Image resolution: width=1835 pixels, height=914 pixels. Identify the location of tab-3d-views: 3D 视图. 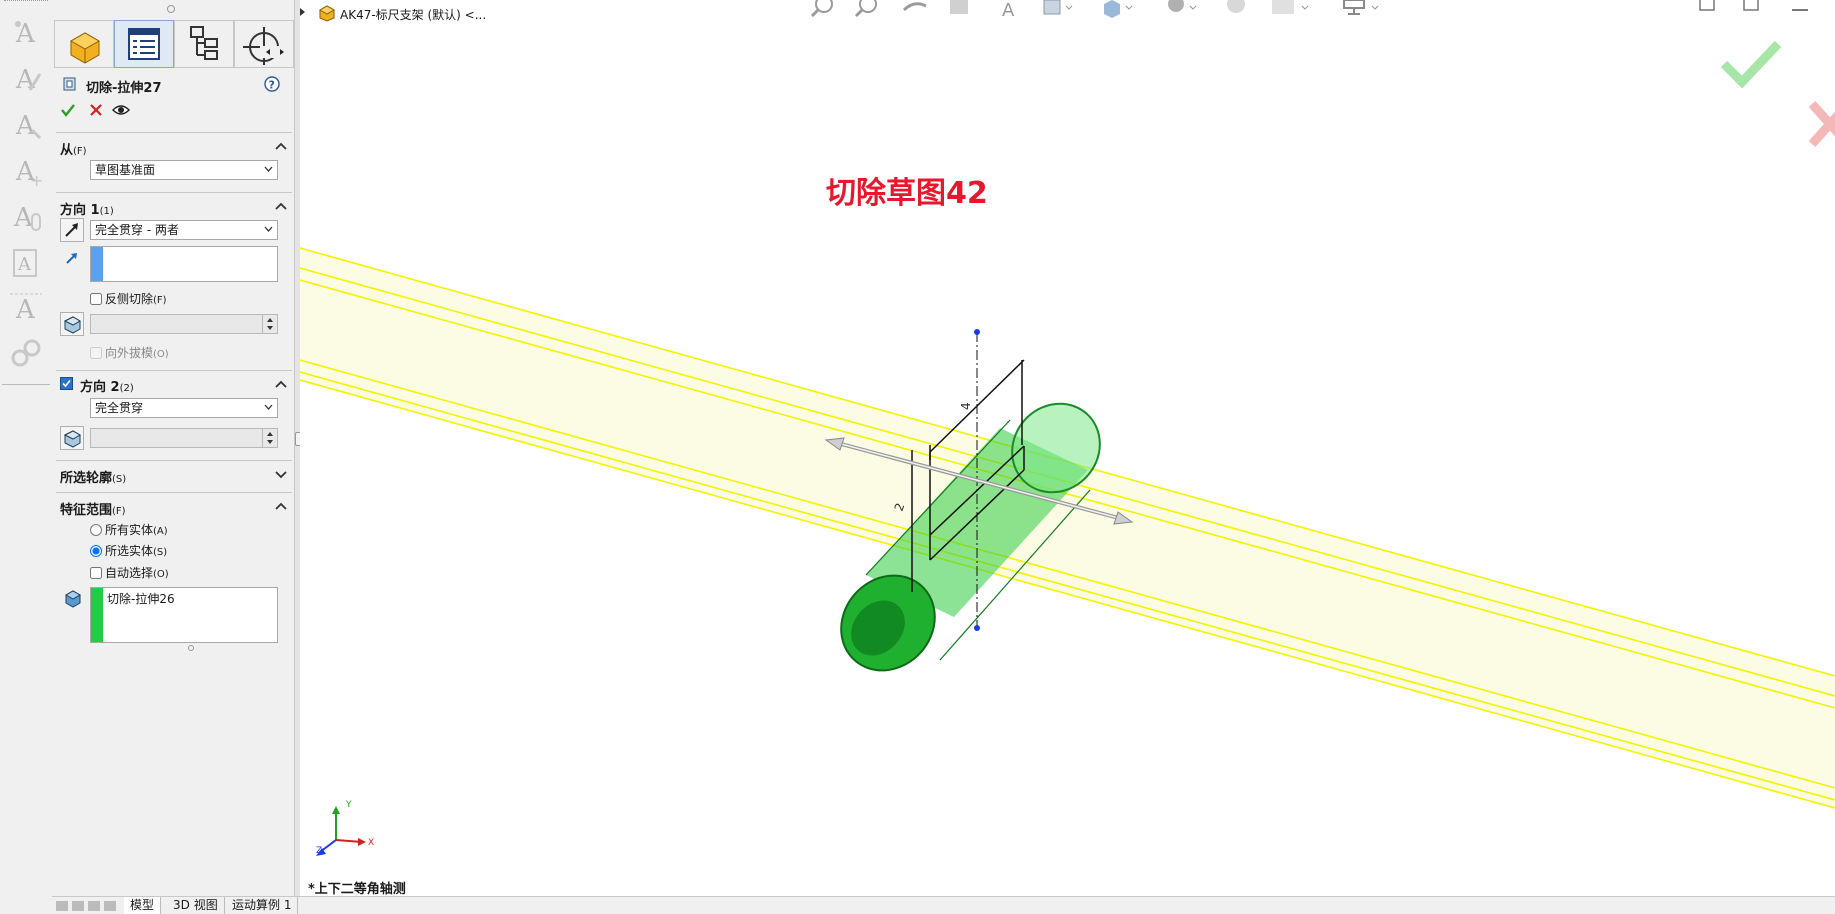
(196, 905).